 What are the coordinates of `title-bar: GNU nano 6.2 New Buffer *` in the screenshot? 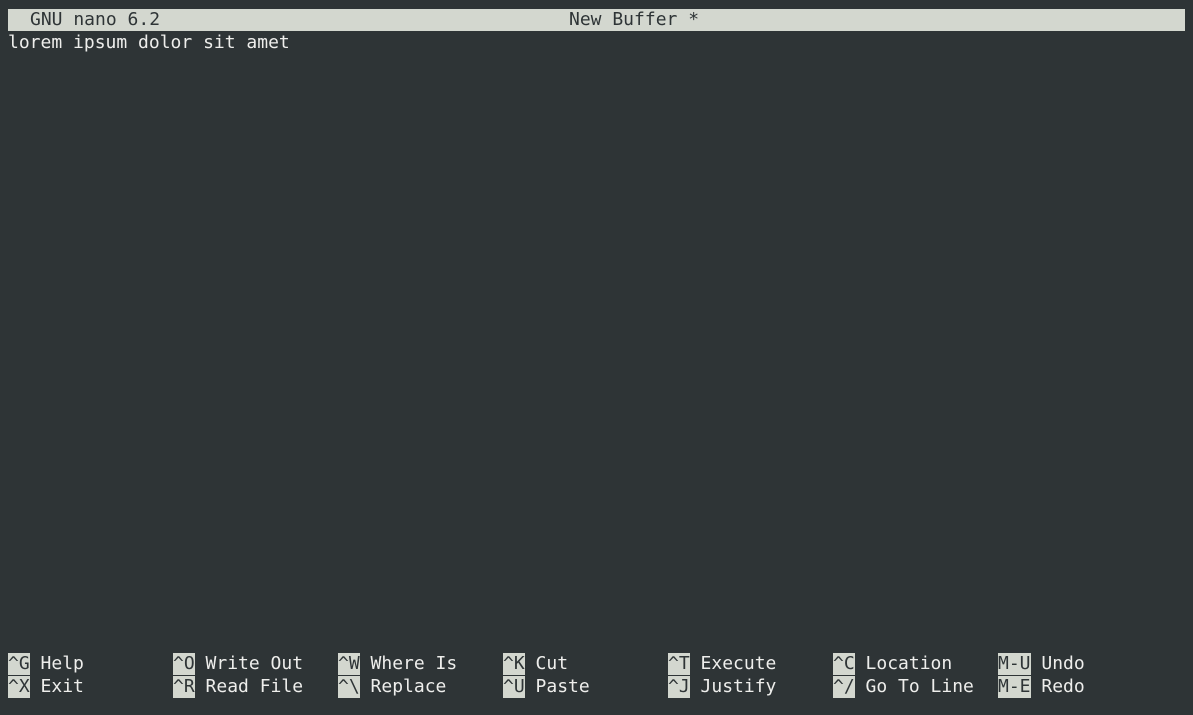 It's located at (596, 20).